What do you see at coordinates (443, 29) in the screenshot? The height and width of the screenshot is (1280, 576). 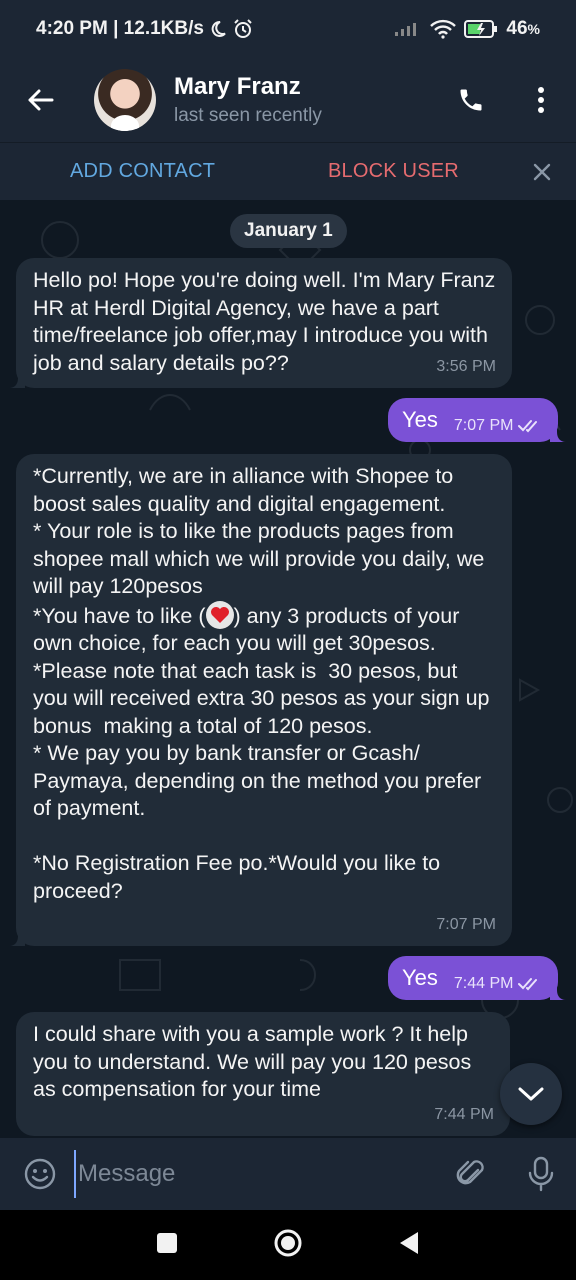 I see `wifi-icon` at bounding box center [443, 29].